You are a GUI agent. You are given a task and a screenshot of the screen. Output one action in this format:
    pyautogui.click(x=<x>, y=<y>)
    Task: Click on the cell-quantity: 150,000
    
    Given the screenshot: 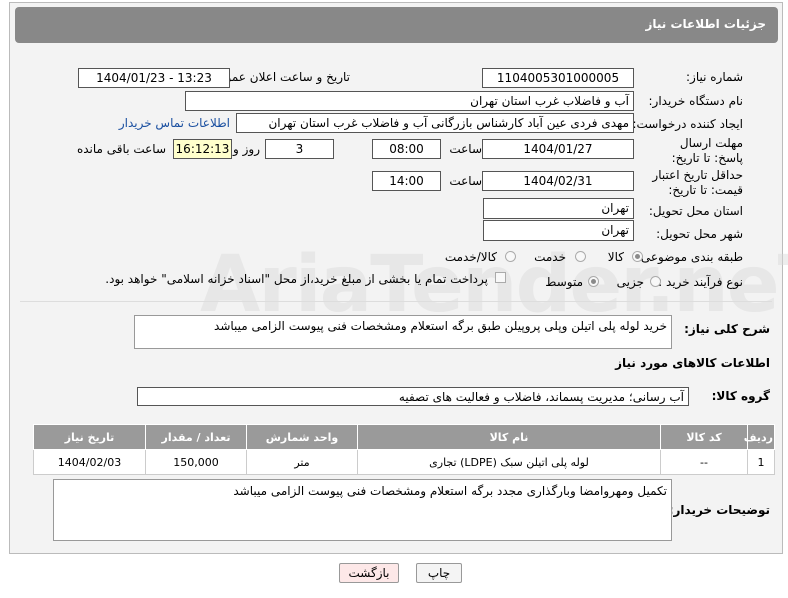 What is the action you would take?
    pyautogui.click(x=196, y=462)
    